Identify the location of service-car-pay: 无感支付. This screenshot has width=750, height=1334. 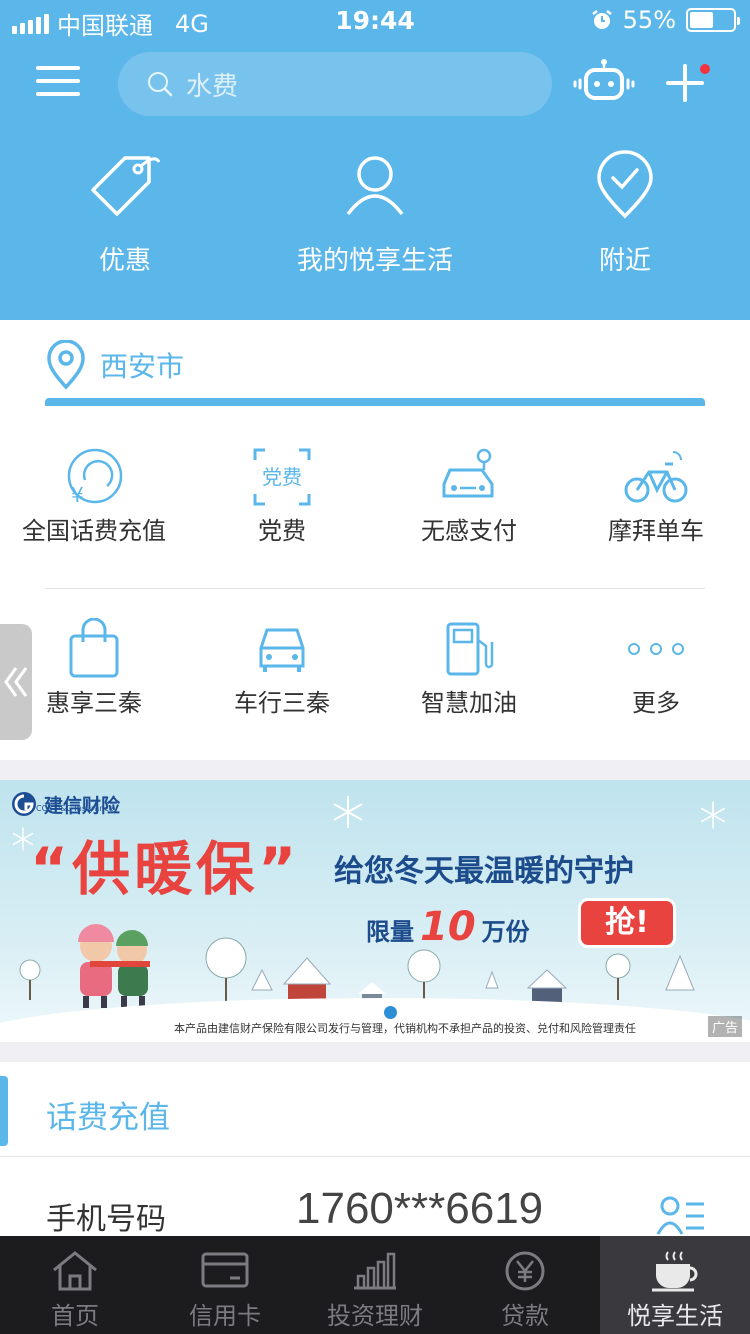
(469, 496).